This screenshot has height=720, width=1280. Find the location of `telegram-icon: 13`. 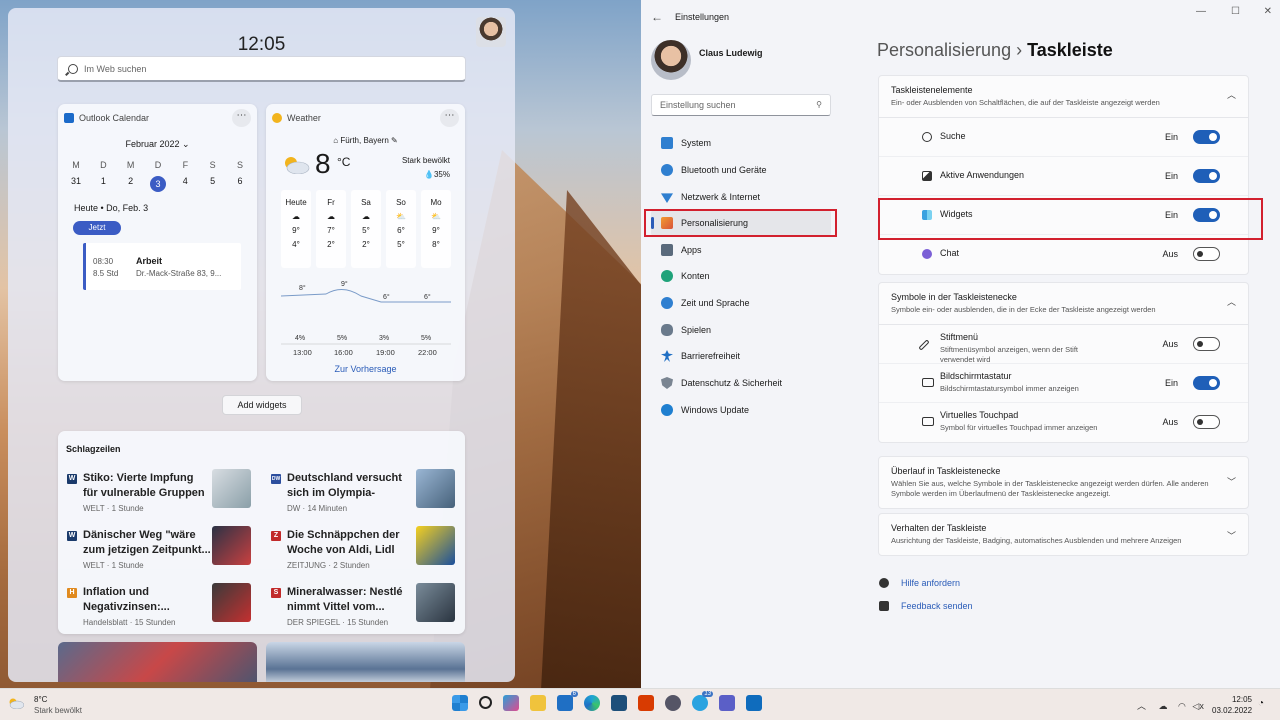

telegram-icon: 13 is located at coordinates (702, 701).